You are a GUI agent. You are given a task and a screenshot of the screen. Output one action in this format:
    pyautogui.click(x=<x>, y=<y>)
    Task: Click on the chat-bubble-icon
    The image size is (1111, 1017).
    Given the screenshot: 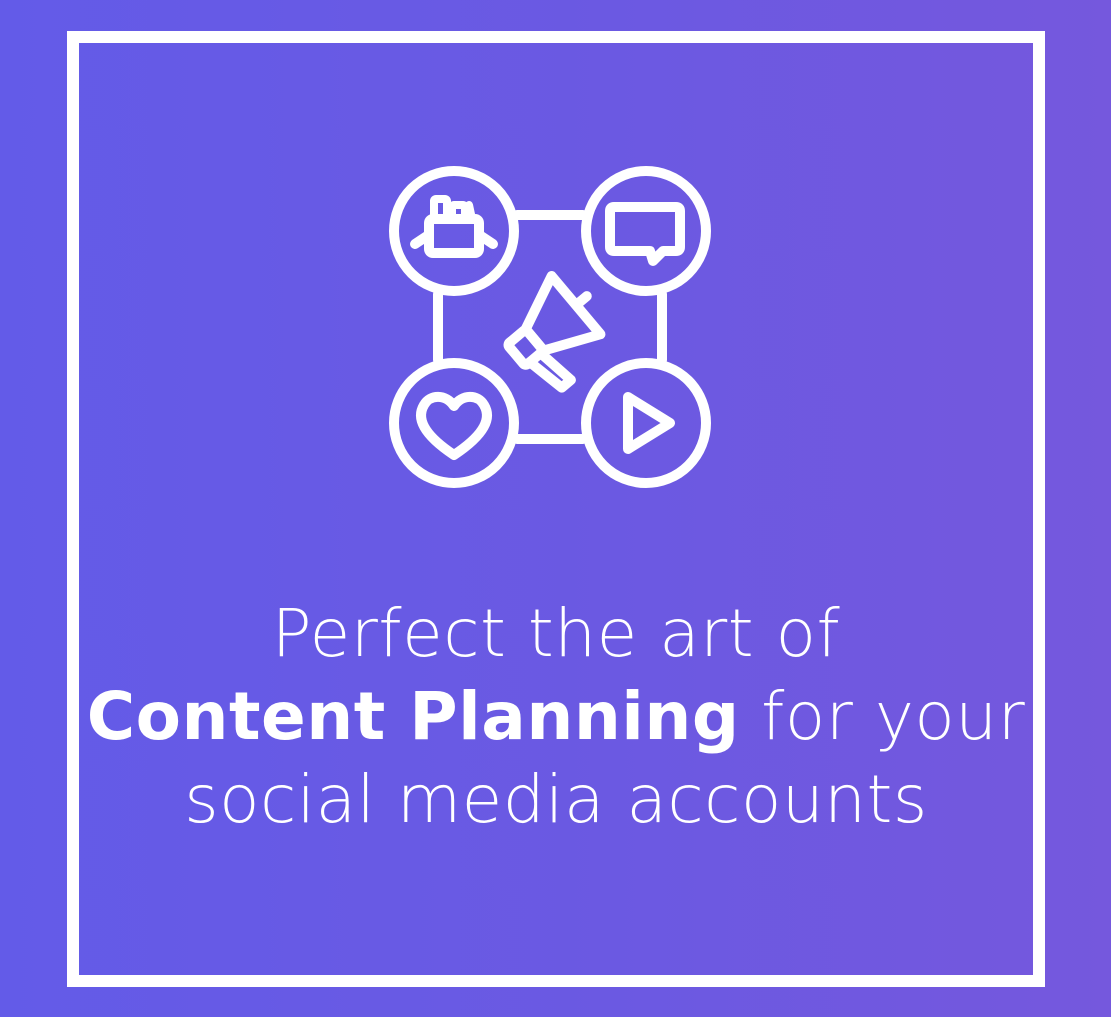 What is the action you would take?
    pyautogui.click(x=646, y=231)
    